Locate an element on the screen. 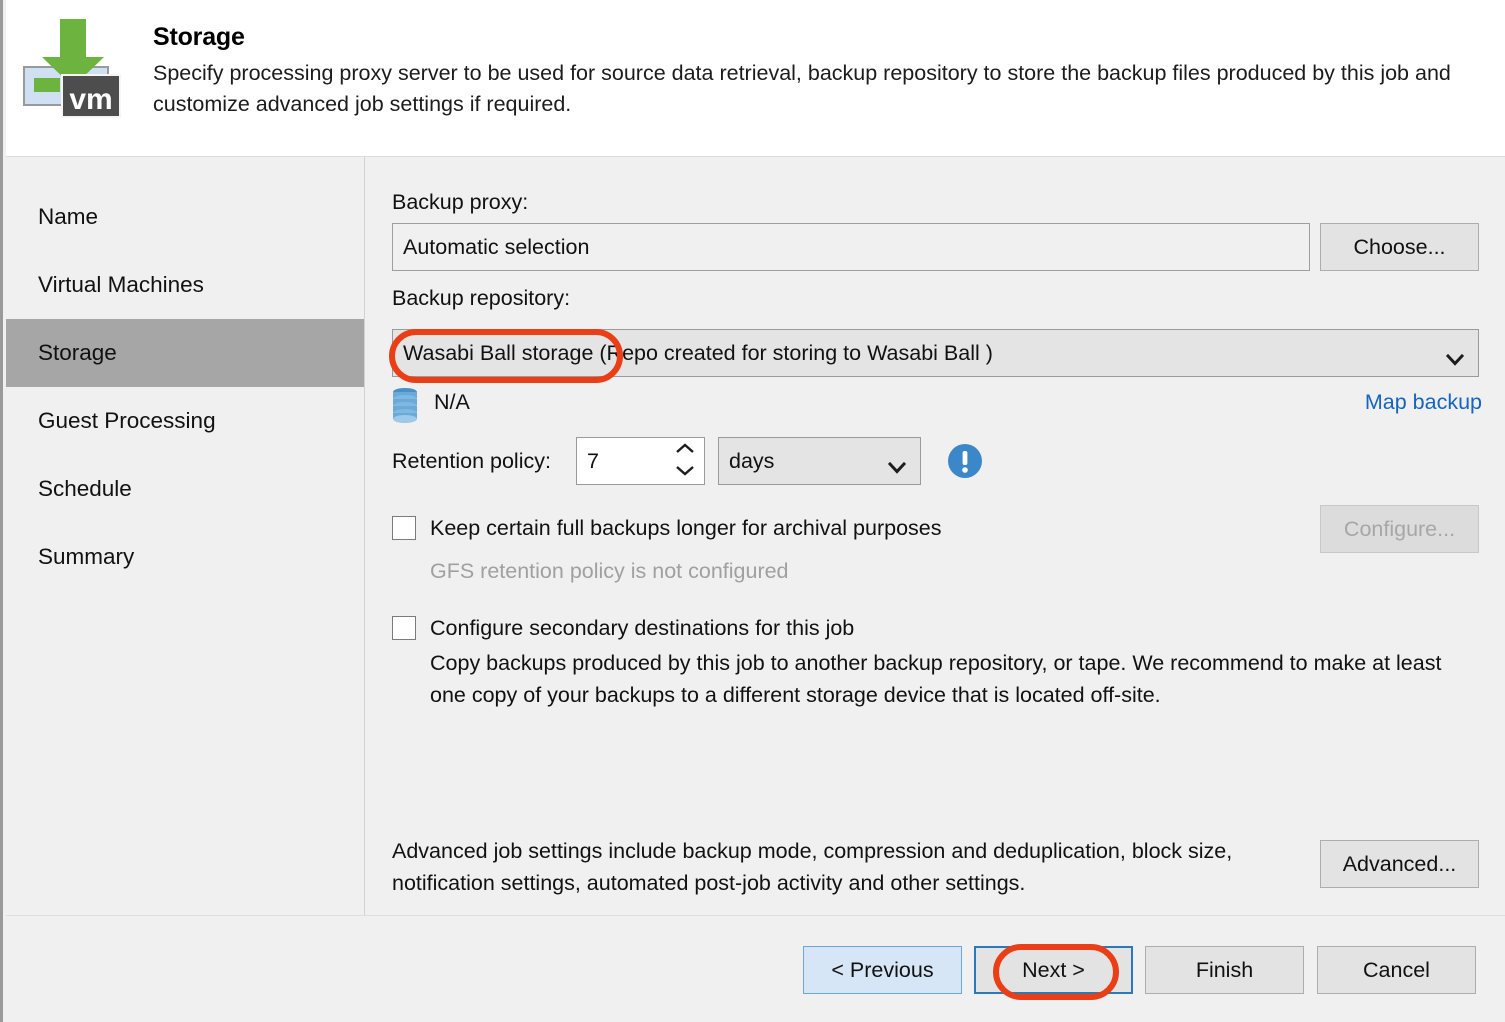 This screenshot has height=1022, width=1505. secondary-destinations-checkbox is located at coordinates (404, 628).